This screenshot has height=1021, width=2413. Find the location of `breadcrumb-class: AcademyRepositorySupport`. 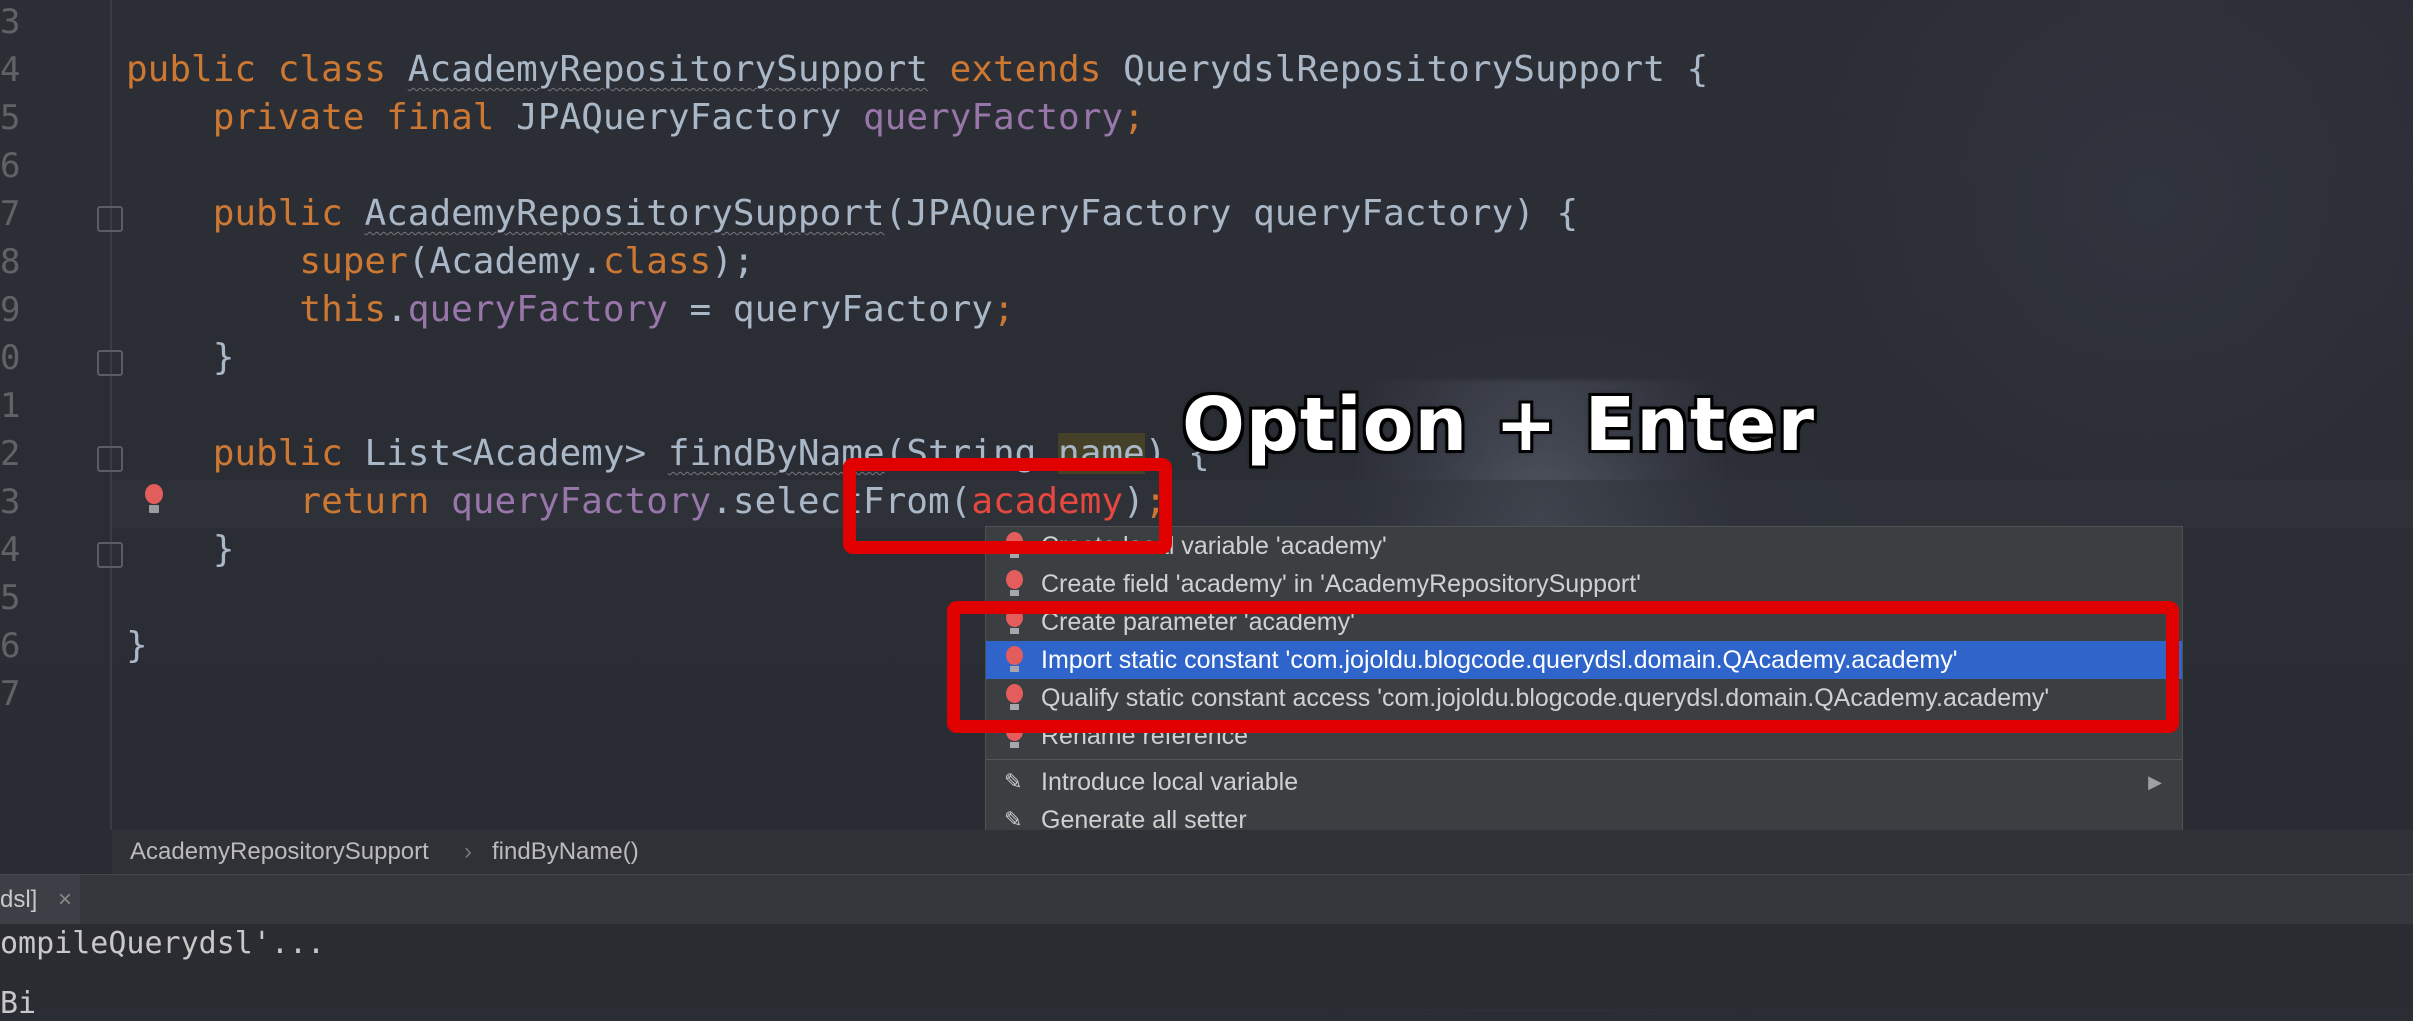

breadcrumb-class: AcademyRepositorySupport is located at coordinates (279, 852).